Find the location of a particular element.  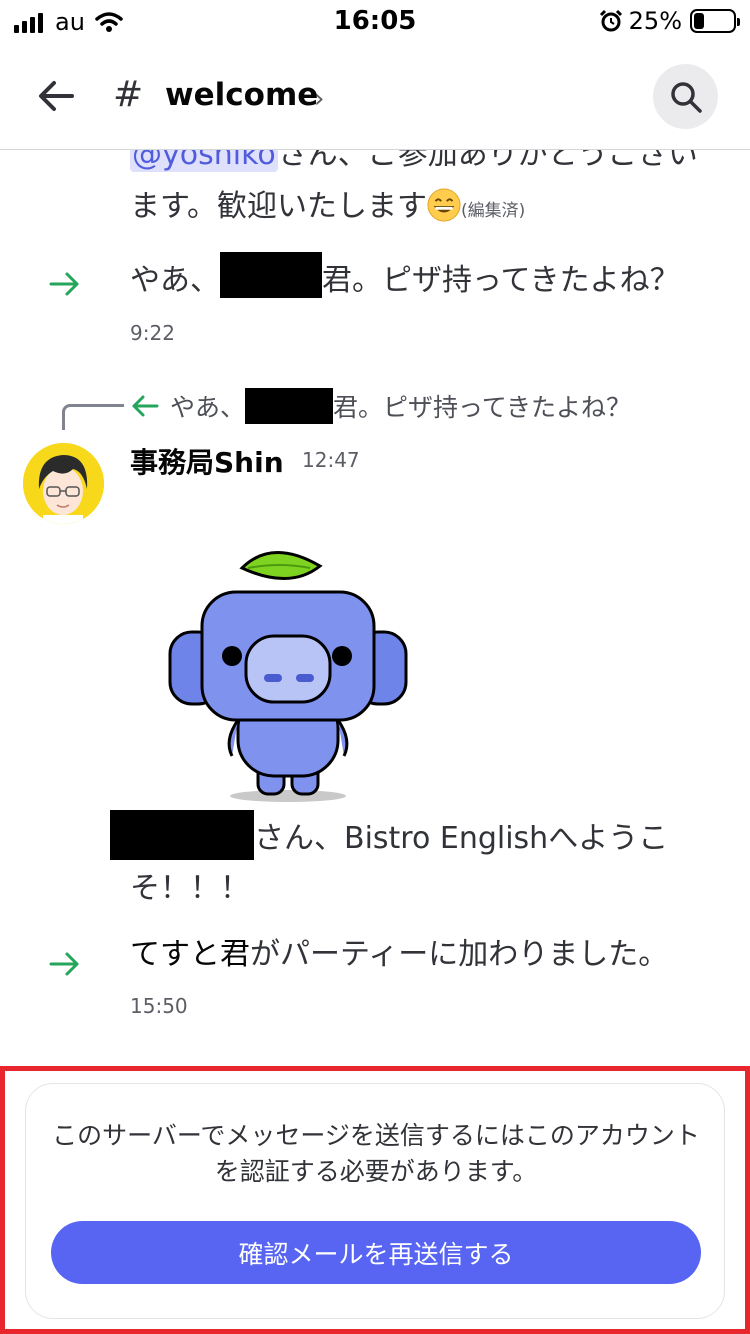

channel-title: welcome is located at coordinates (241, 95).